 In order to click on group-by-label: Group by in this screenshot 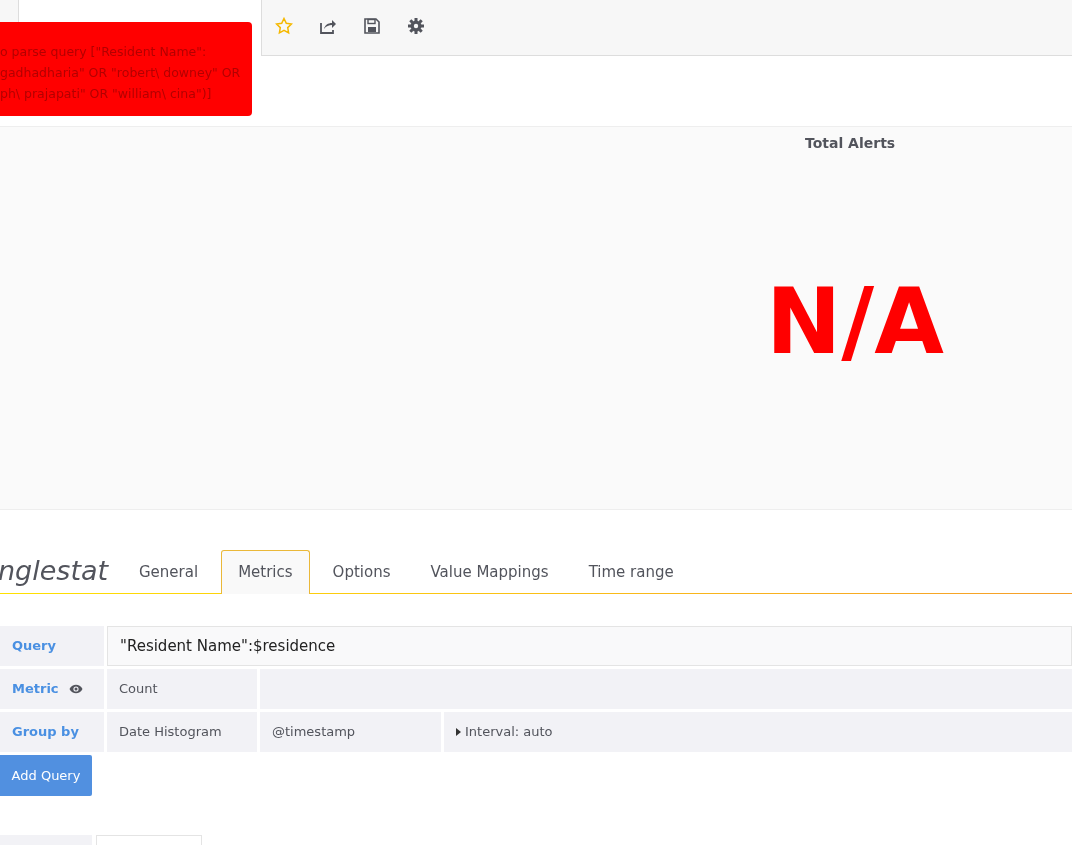, I will do `click(52, 732)`.